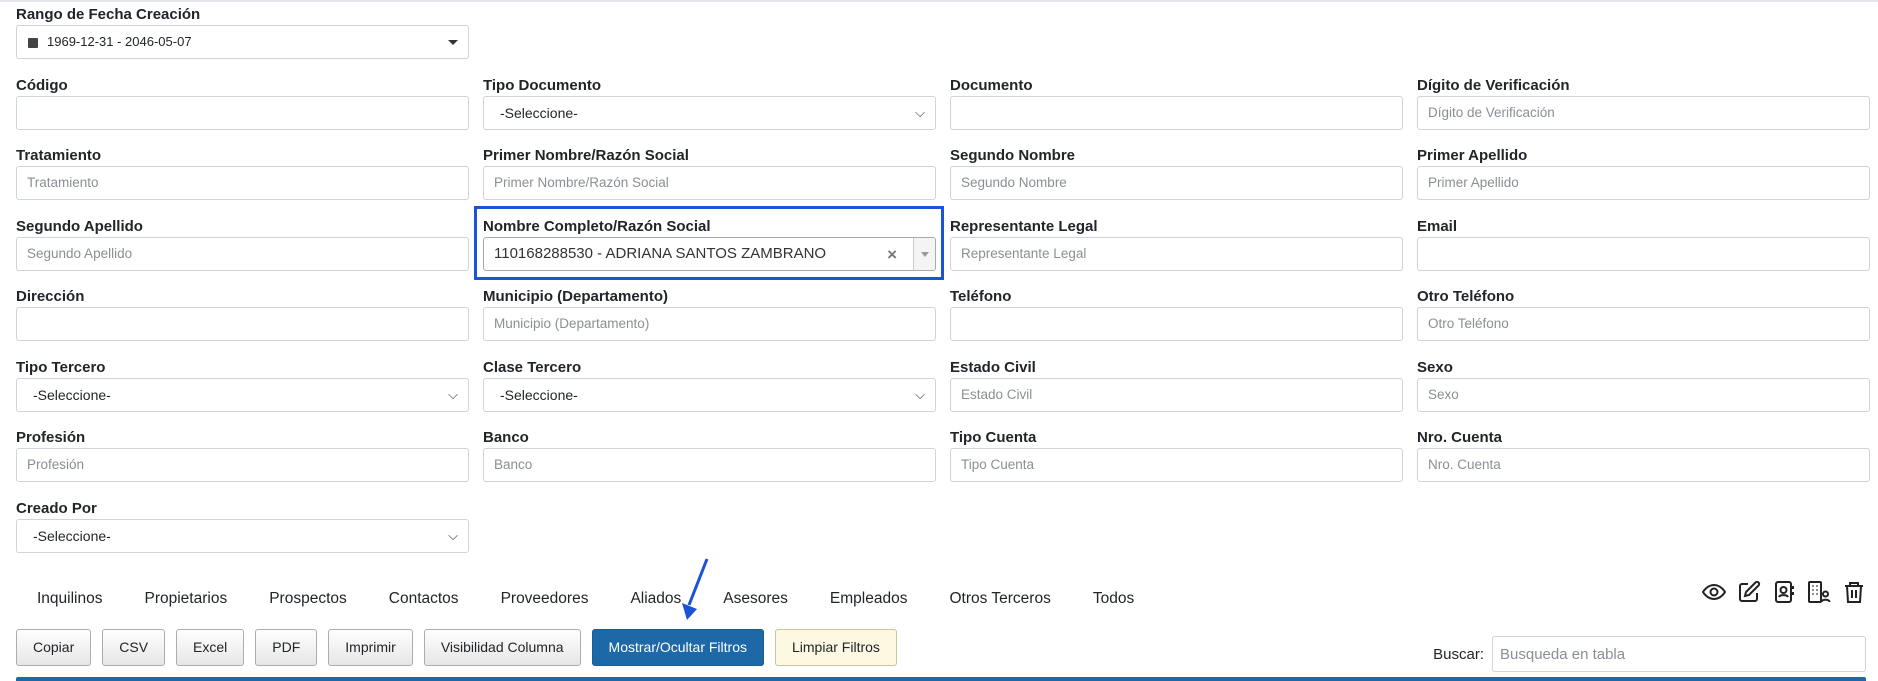  I want to click on table-top-bar, so click(941, 679).